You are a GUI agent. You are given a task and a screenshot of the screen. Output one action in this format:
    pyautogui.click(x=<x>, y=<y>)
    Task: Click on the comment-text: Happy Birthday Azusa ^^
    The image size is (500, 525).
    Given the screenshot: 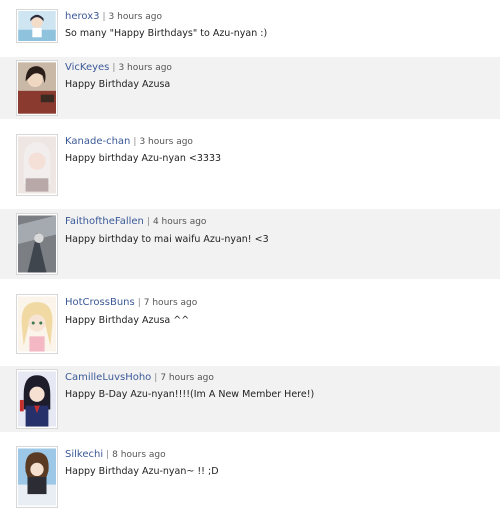 What is the action you would take?
    pyautogui.click(x=127, y=320)
    